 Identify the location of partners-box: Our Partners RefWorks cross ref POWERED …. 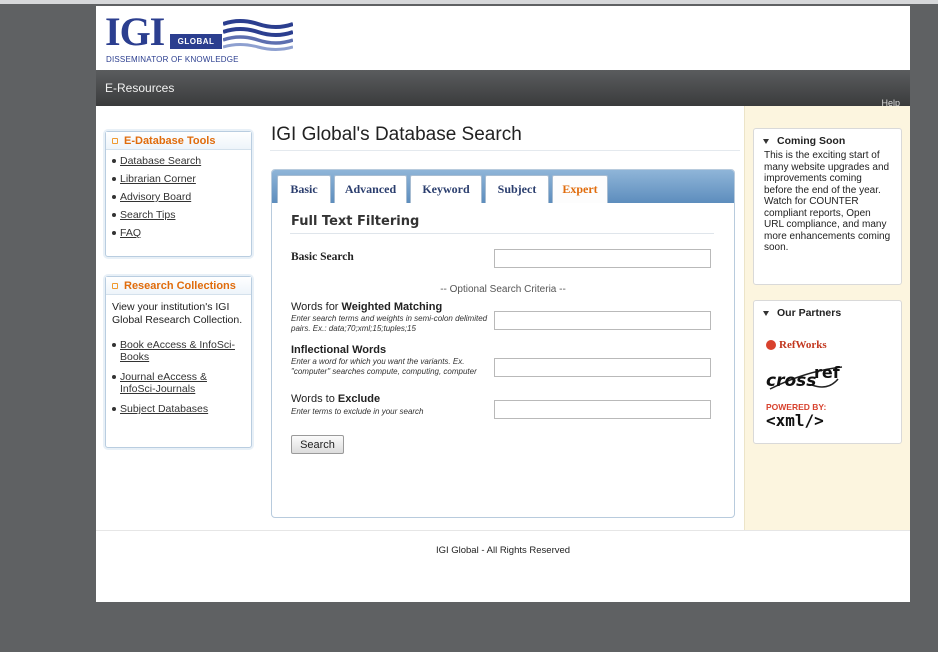
(827, 372).